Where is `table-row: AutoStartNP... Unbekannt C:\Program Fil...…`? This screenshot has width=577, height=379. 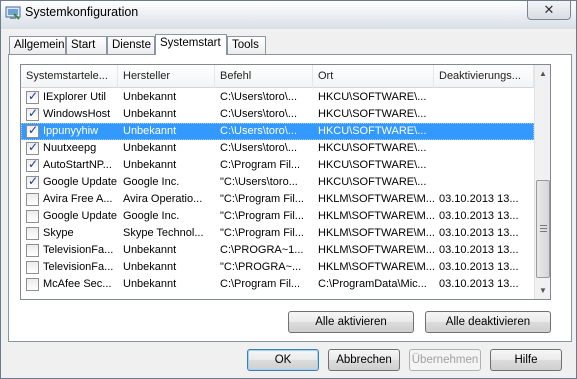 table-row: AutoStartNP... Unbekannt C:\Program Fil...… is located at coordinates (277, 165).